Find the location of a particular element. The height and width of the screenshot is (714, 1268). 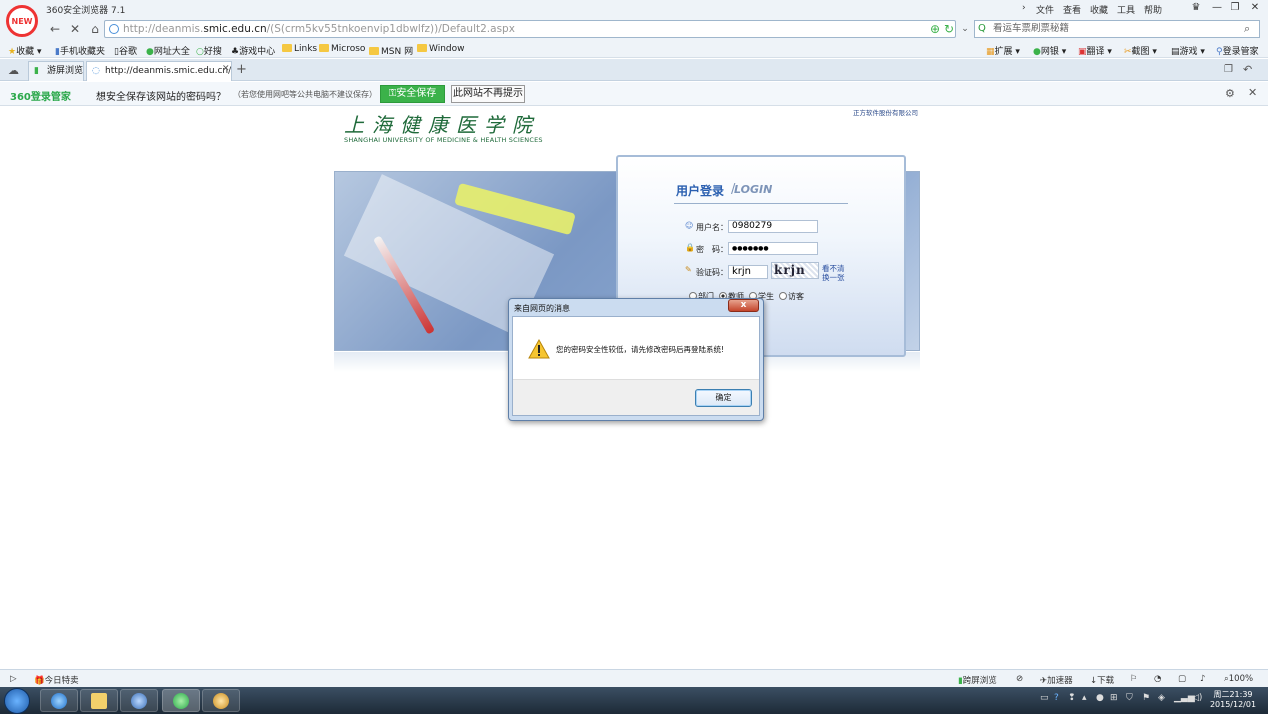

bookmark-links: Links is located at coordinates (299, 49).